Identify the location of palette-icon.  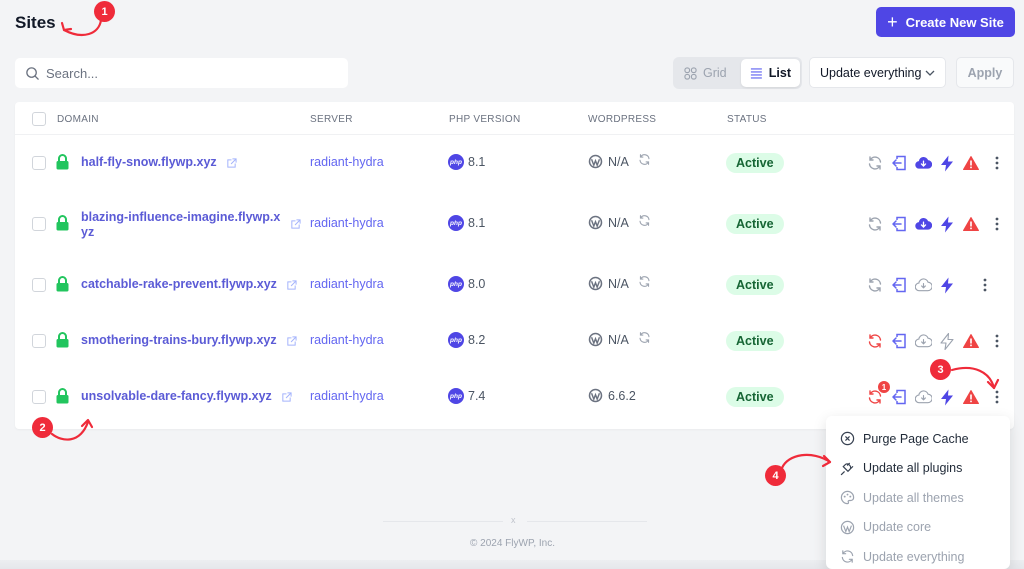
(847, 498).